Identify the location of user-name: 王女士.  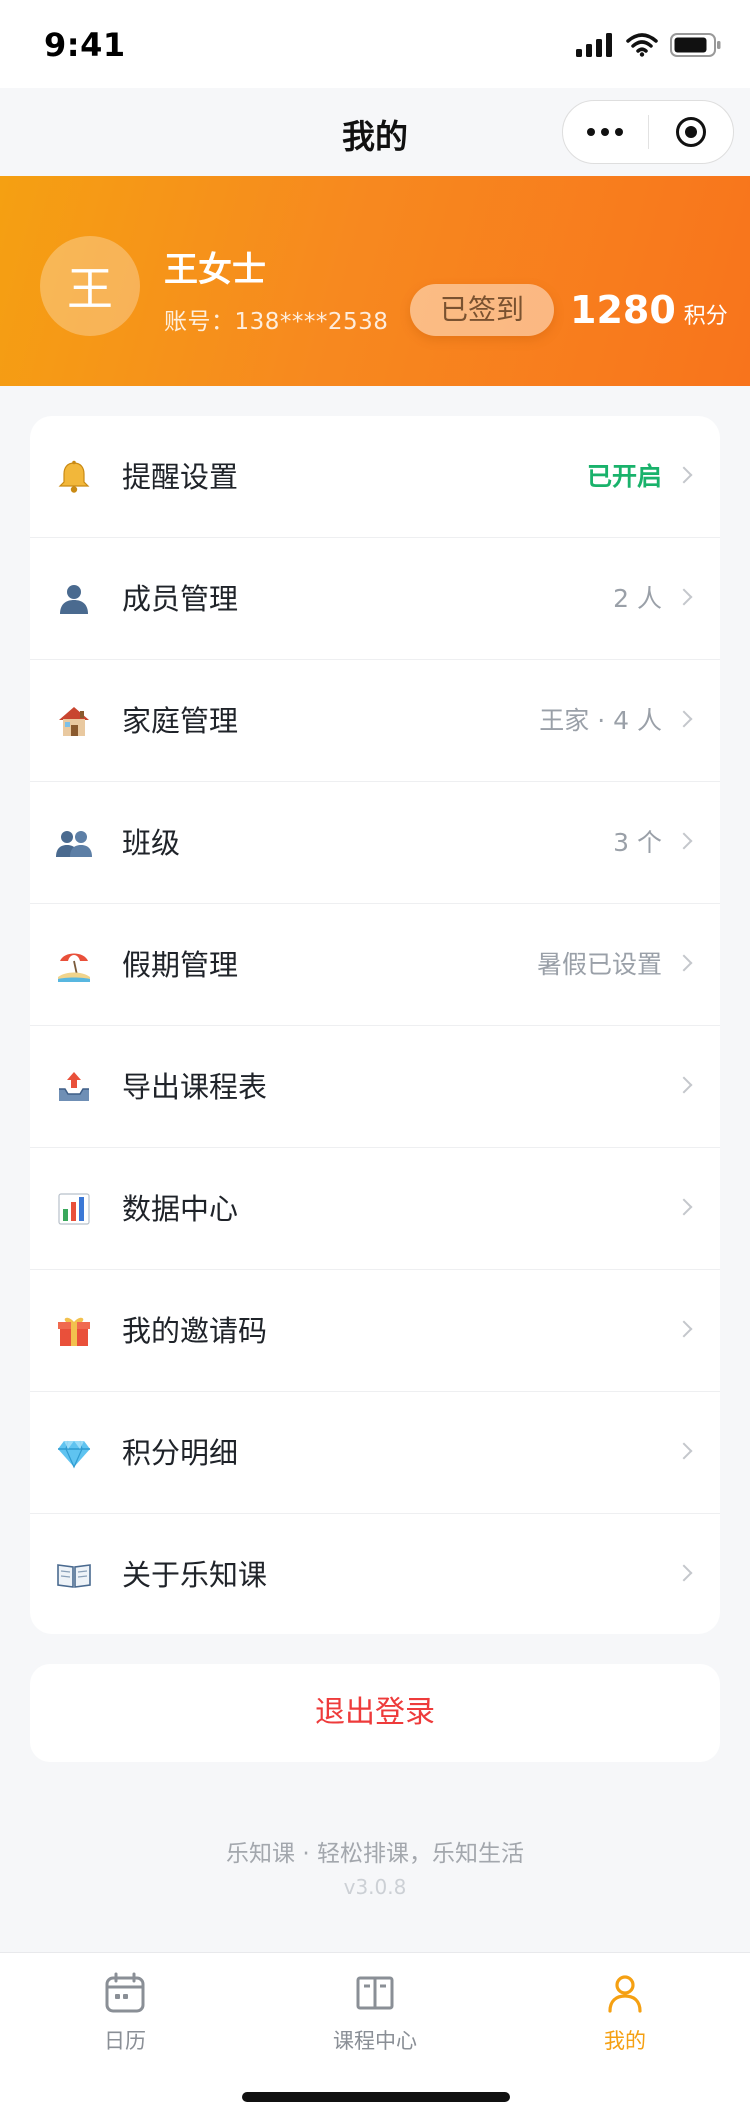
(215, 270).